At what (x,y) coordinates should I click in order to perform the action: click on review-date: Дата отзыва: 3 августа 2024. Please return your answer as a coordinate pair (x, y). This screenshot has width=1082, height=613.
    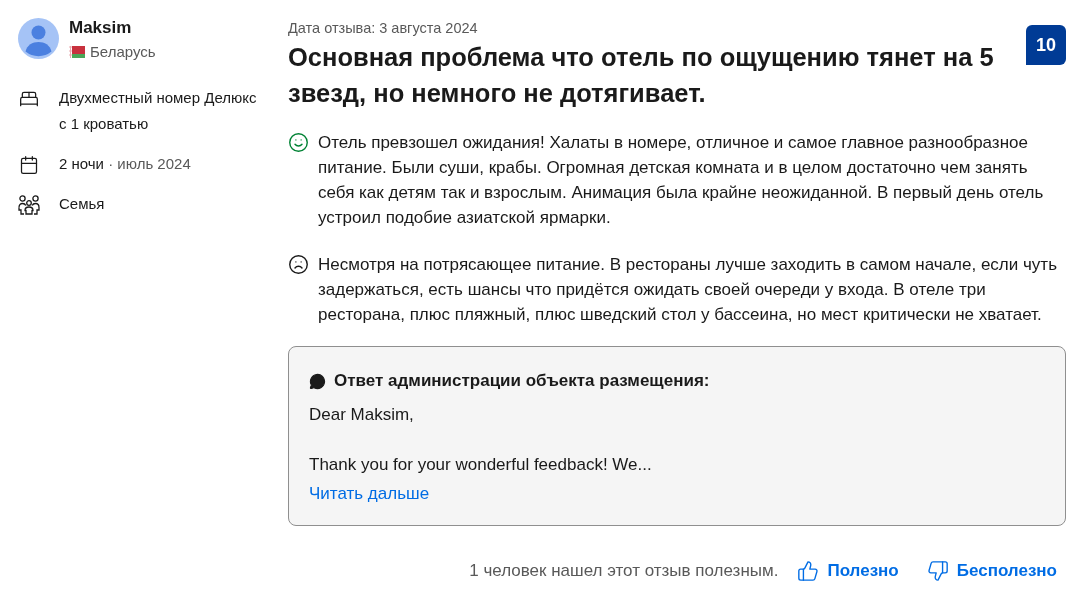
    Looking at the image, I should click on (383, 28).